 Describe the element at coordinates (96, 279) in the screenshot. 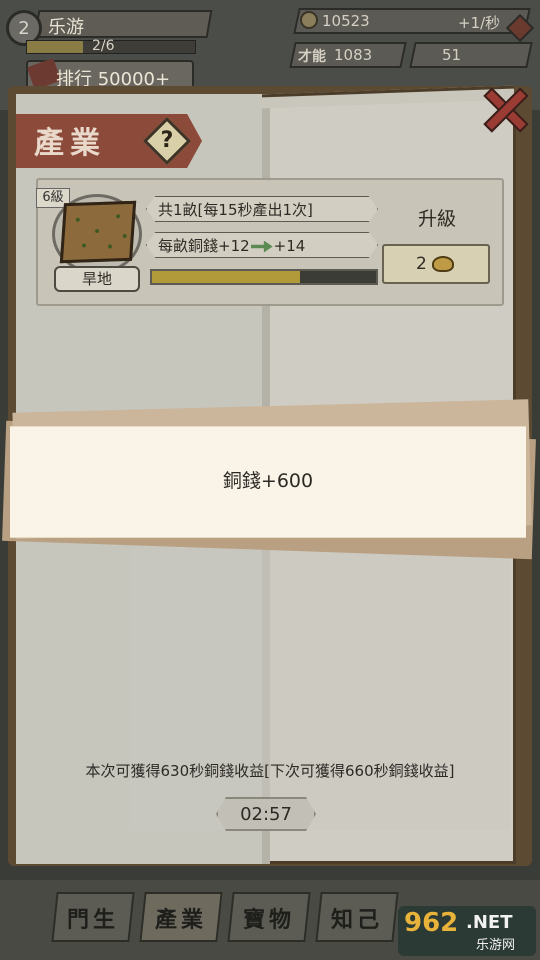

I see `industry-name: 旱地` at that location.